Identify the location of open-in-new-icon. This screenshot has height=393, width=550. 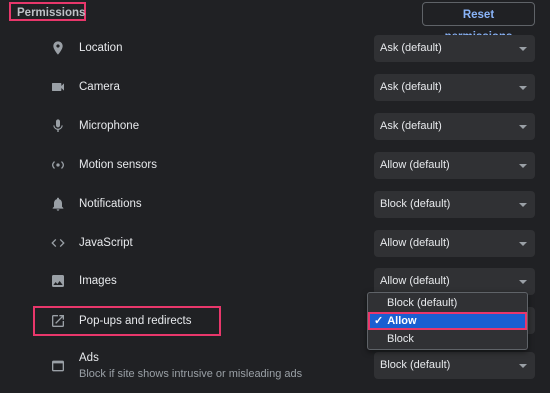
(58, 321).